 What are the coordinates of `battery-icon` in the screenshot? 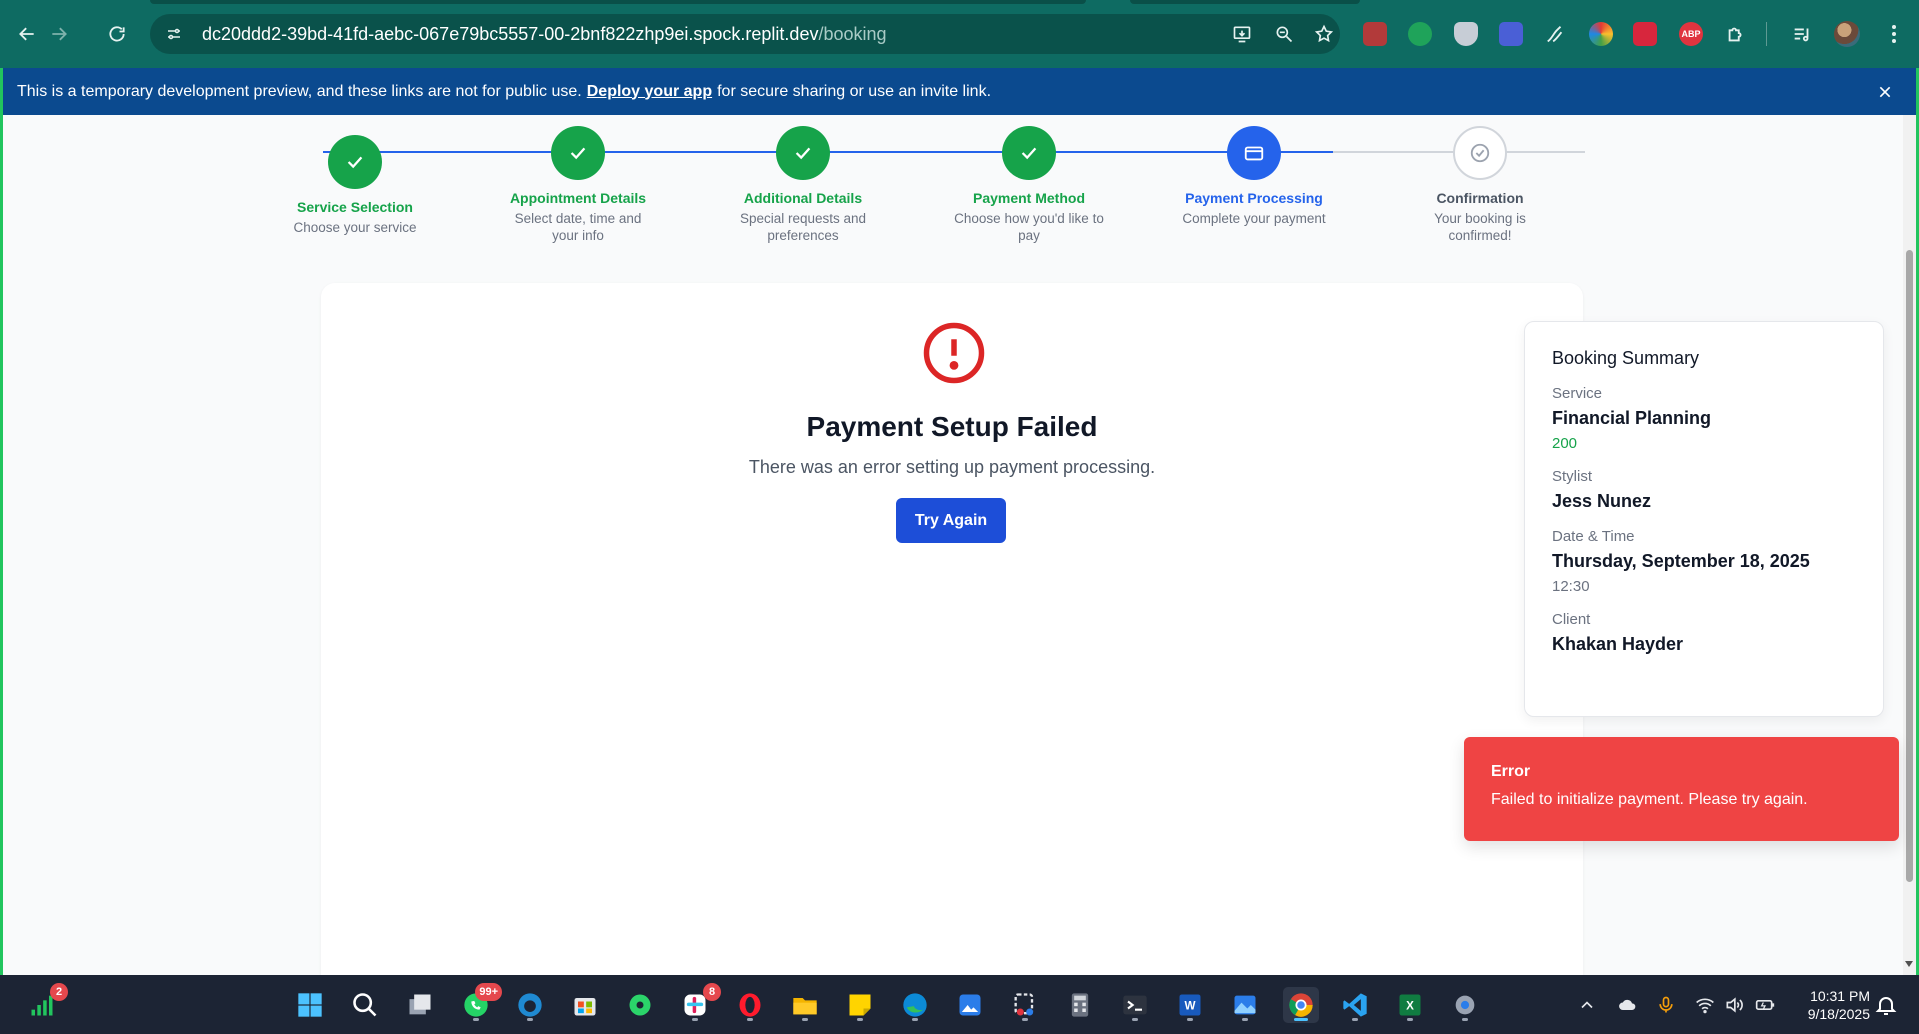 It's located at (1765, 1005).